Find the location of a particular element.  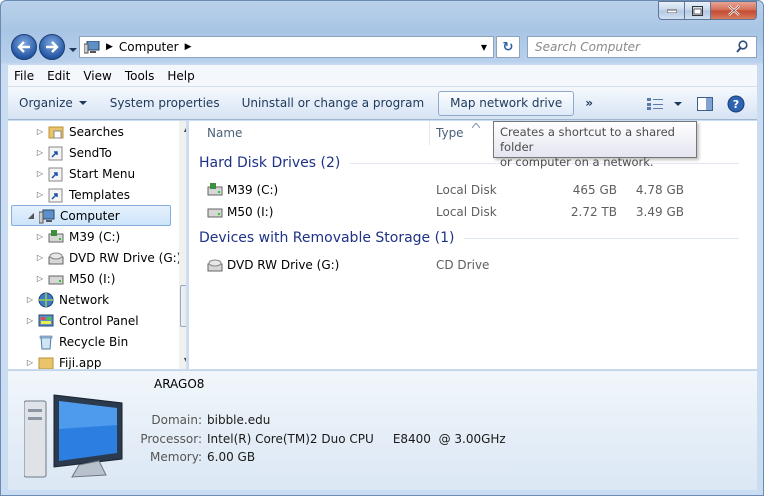

tree-item-computer: ◢ Computer is located at coordinates (91, 215).